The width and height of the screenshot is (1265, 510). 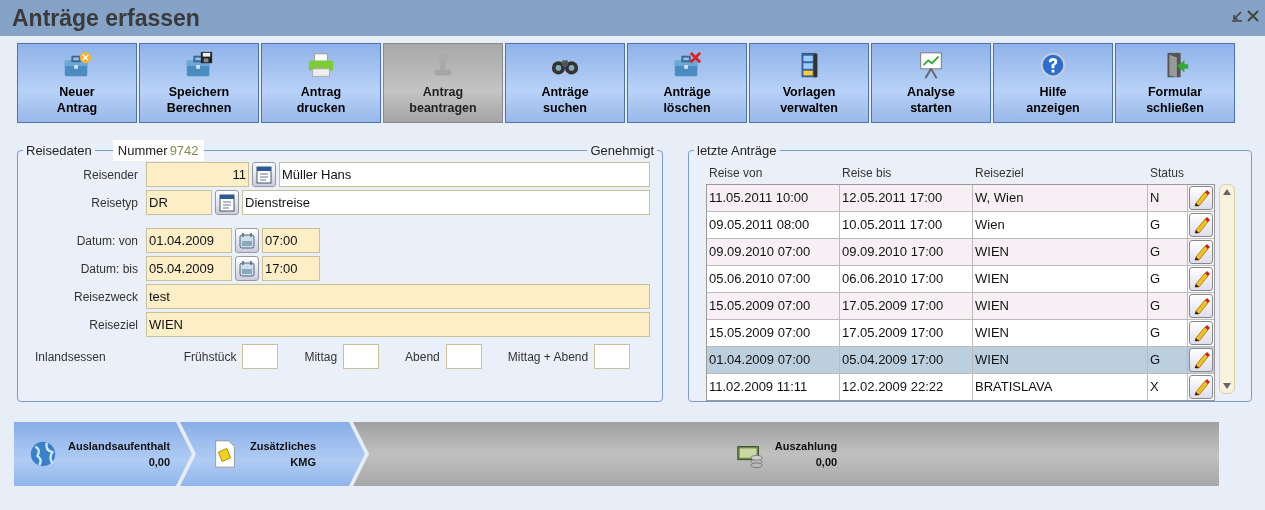 What do you see at coordinates (321, 83) in the screenshot?
I see `toolbar-button: Antrag drucken` at bounding box center [321, 83].